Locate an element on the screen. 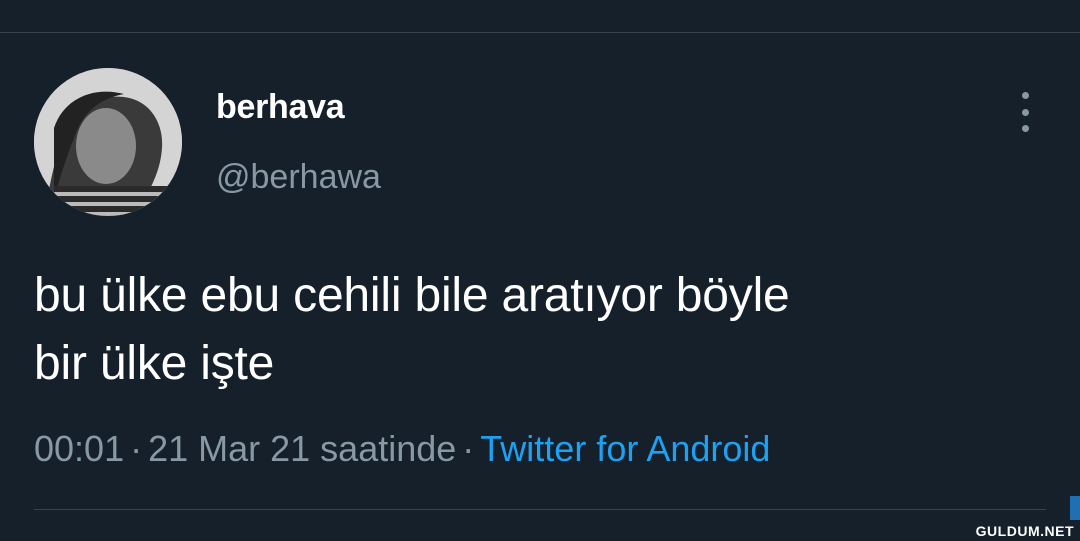 This screenshot has height=541, width=1080. tweet-text-line: bu ülke ebu cehili bile aratıyor böyle is located at coordinates (412, 295).